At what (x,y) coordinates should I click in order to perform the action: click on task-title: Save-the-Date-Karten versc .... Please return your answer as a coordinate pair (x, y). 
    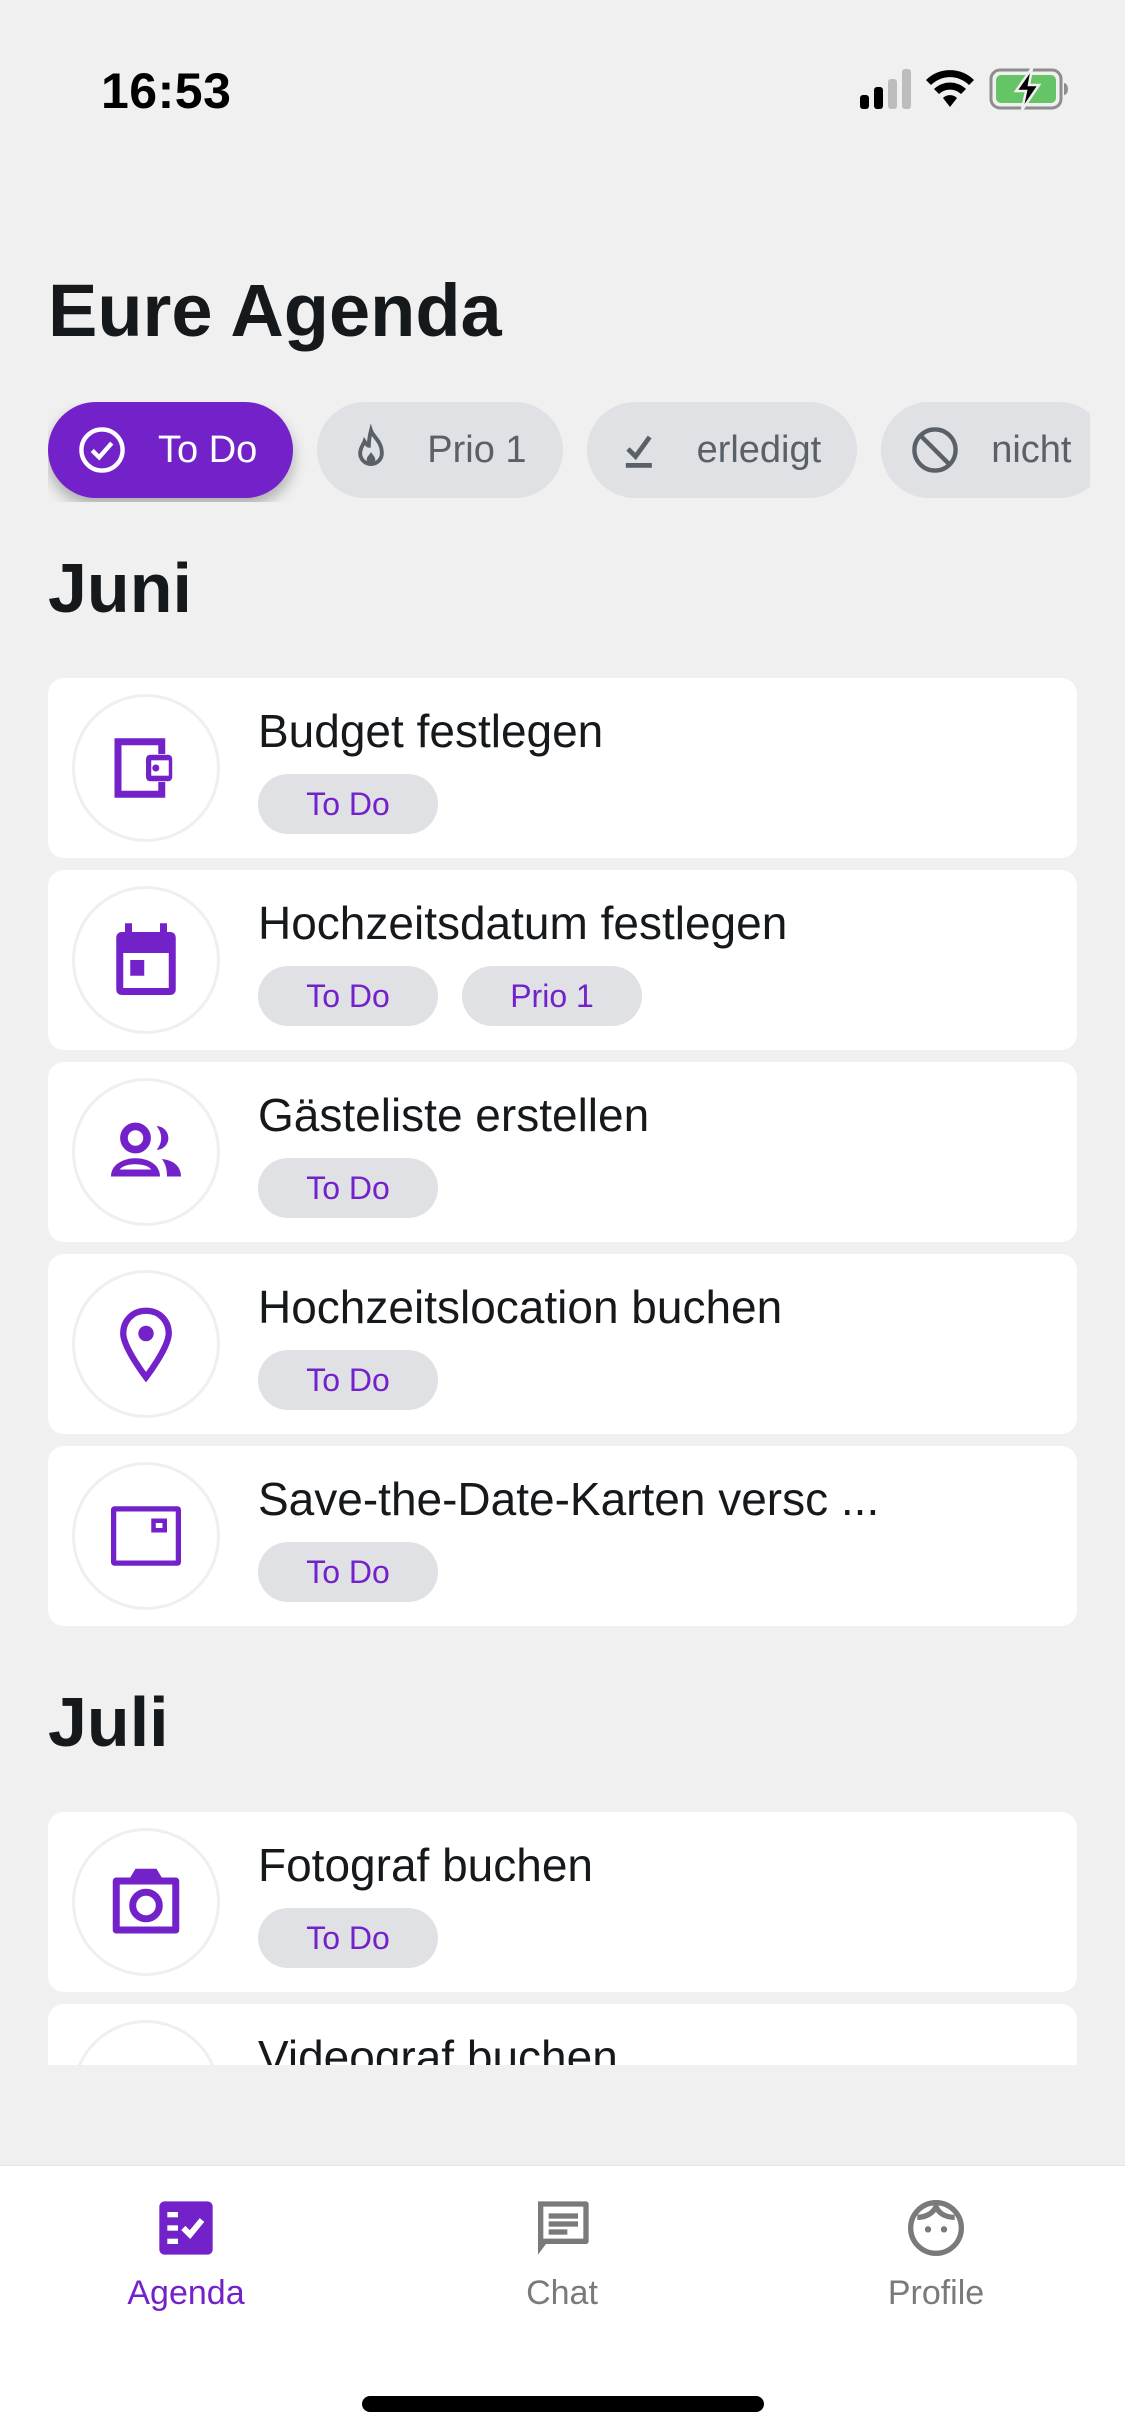
    Looking at the image, I should click on (569, 1499).